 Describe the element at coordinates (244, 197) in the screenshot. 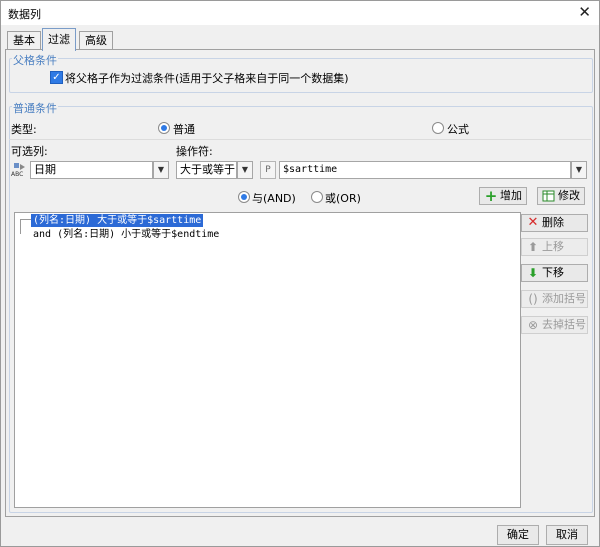

I see `logic-and-radio` at that location.